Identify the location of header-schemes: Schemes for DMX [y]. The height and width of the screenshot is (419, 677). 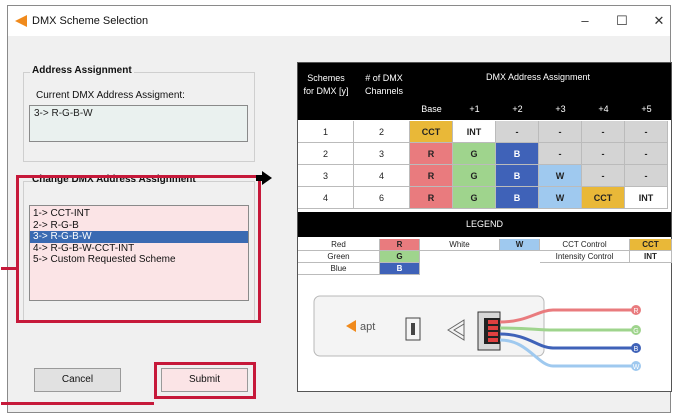
(326, 84).